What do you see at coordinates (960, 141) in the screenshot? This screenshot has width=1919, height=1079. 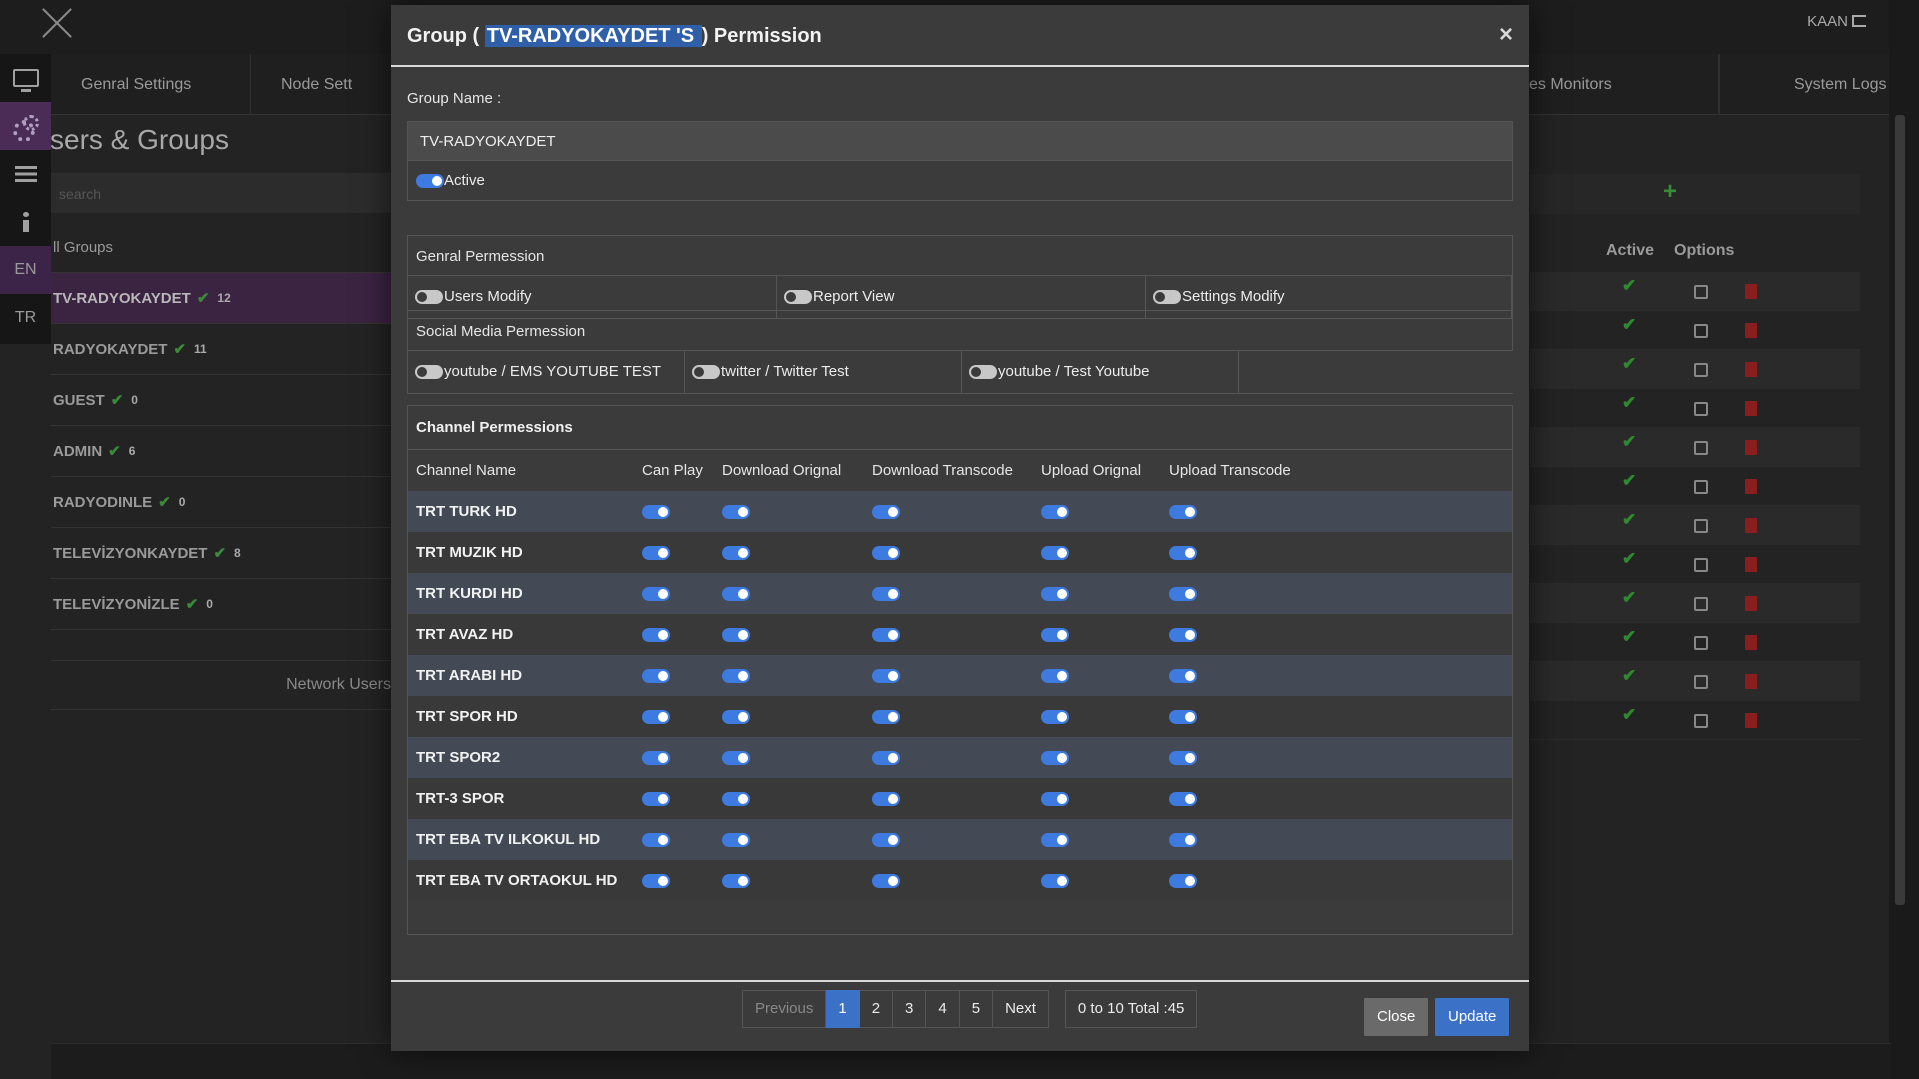 I see `group-name-input: TV-RADYOKAYDET` at bounding box center [960, 141].